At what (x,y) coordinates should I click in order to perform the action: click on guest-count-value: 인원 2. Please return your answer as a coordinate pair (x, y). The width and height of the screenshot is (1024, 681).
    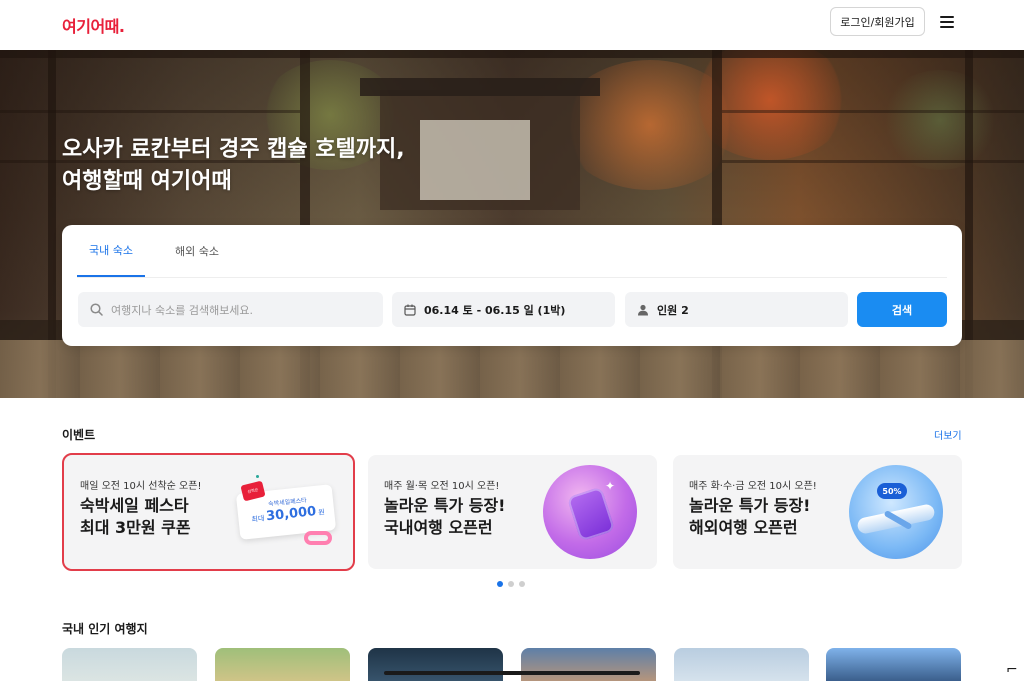
    Looking at the image, I should click on (673, 310).